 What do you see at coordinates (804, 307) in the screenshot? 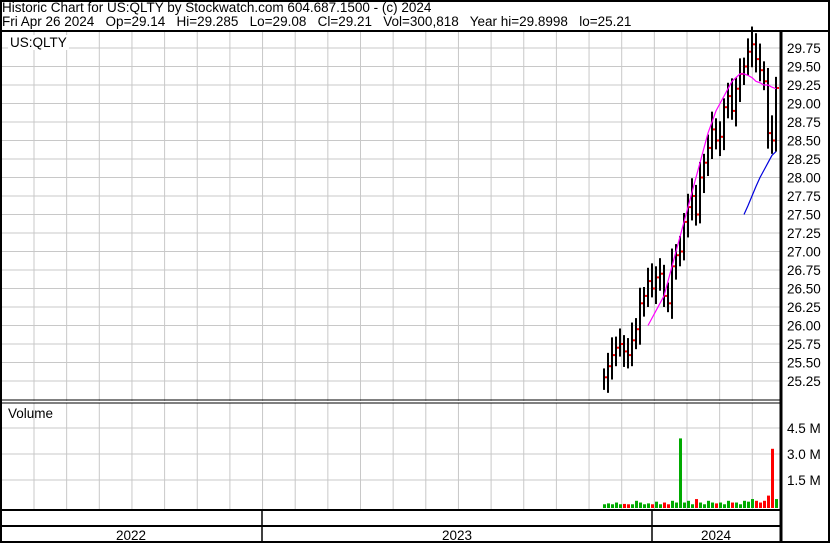
I see `price-tick-label: 26.25` at bounding box center [804, 307].